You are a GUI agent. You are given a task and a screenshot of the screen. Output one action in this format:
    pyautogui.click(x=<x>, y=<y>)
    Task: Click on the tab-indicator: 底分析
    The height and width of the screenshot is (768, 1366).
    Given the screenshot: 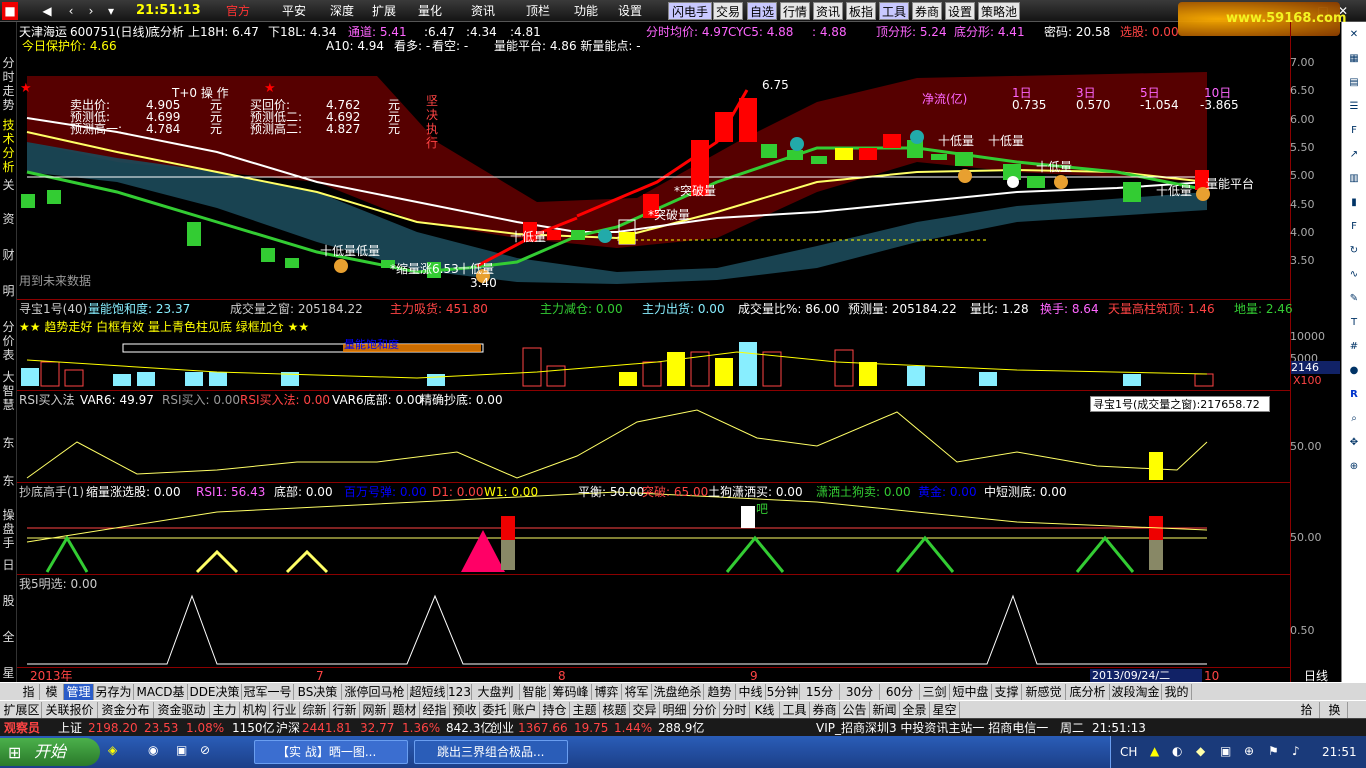 What is the action you would take?
    pyautogui.click(x=1088, y=692)
    